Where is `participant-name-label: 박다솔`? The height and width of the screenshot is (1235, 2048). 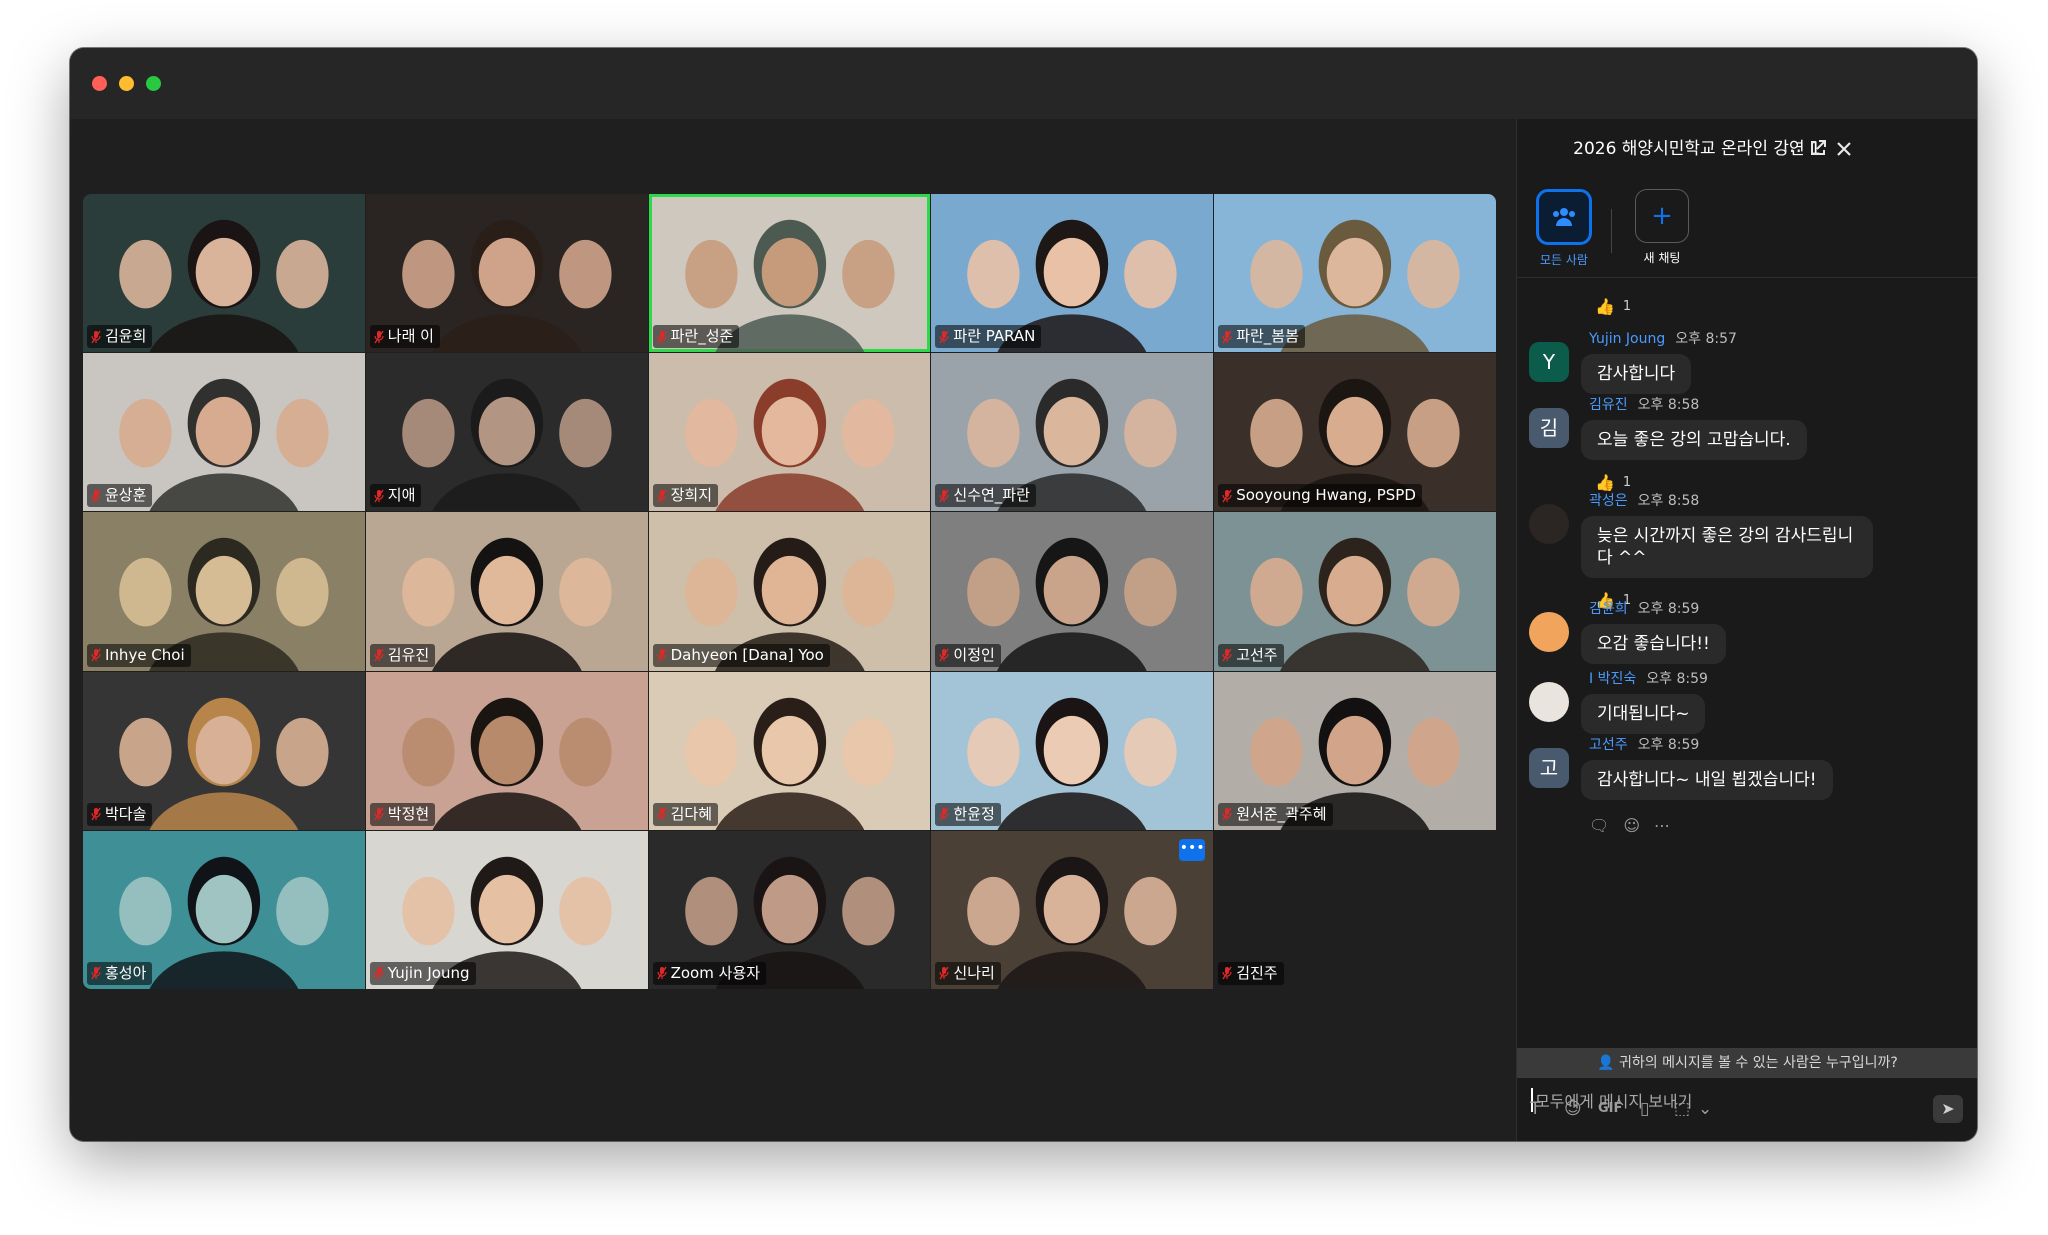
participant-name-label: 박다솔 is located at coordinates (120, 814).